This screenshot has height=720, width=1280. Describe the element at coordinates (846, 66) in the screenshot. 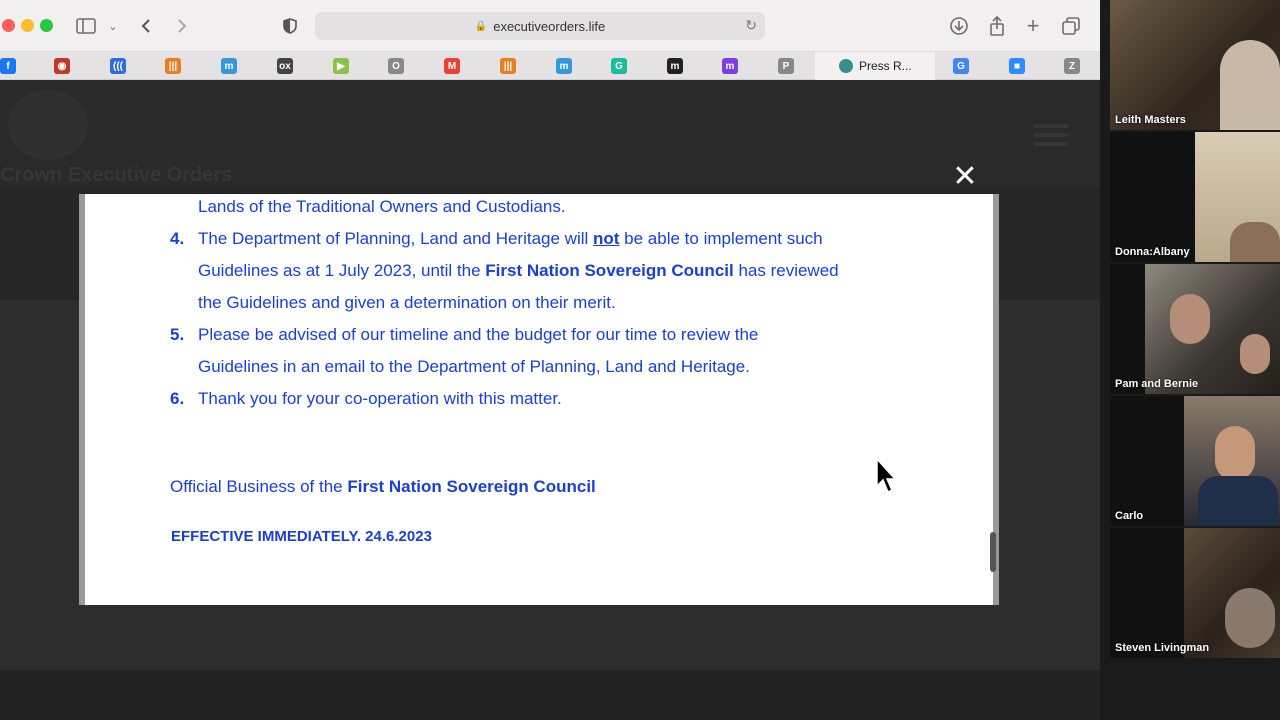

I see `site-favicon-icon` at that location.